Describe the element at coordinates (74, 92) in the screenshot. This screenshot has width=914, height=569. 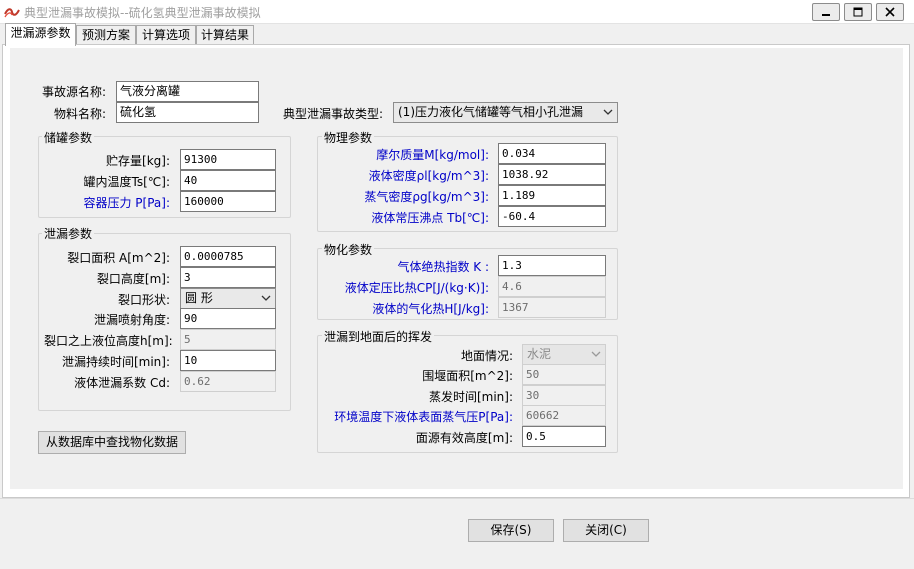
I see `source-name-label: 事故源名称:` at that location.